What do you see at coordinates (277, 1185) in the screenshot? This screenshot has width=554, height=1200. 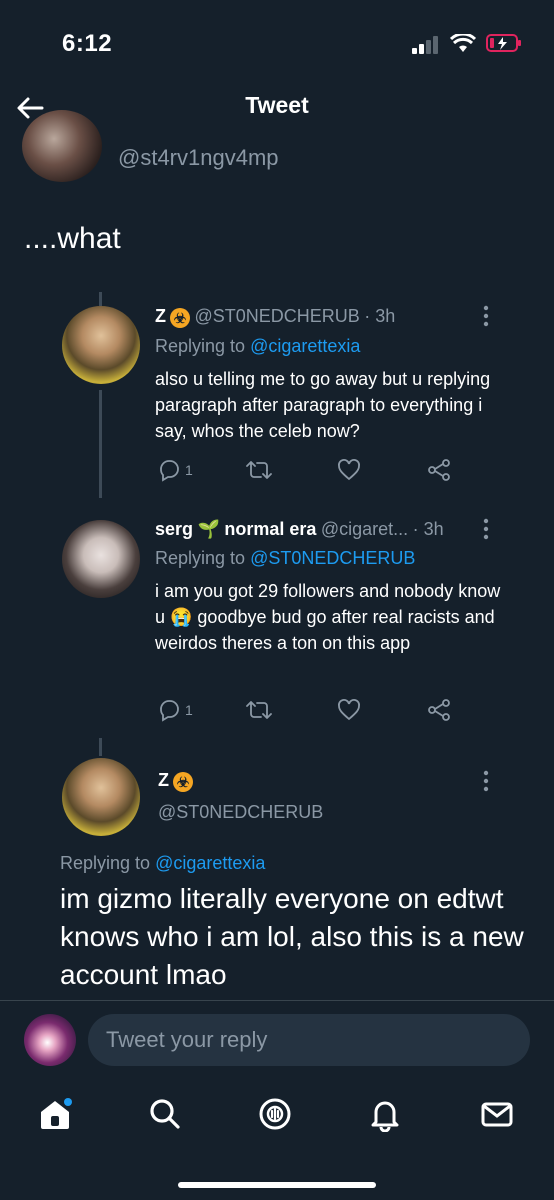 I see `home-indicator` at bounding box center [277, 1185].